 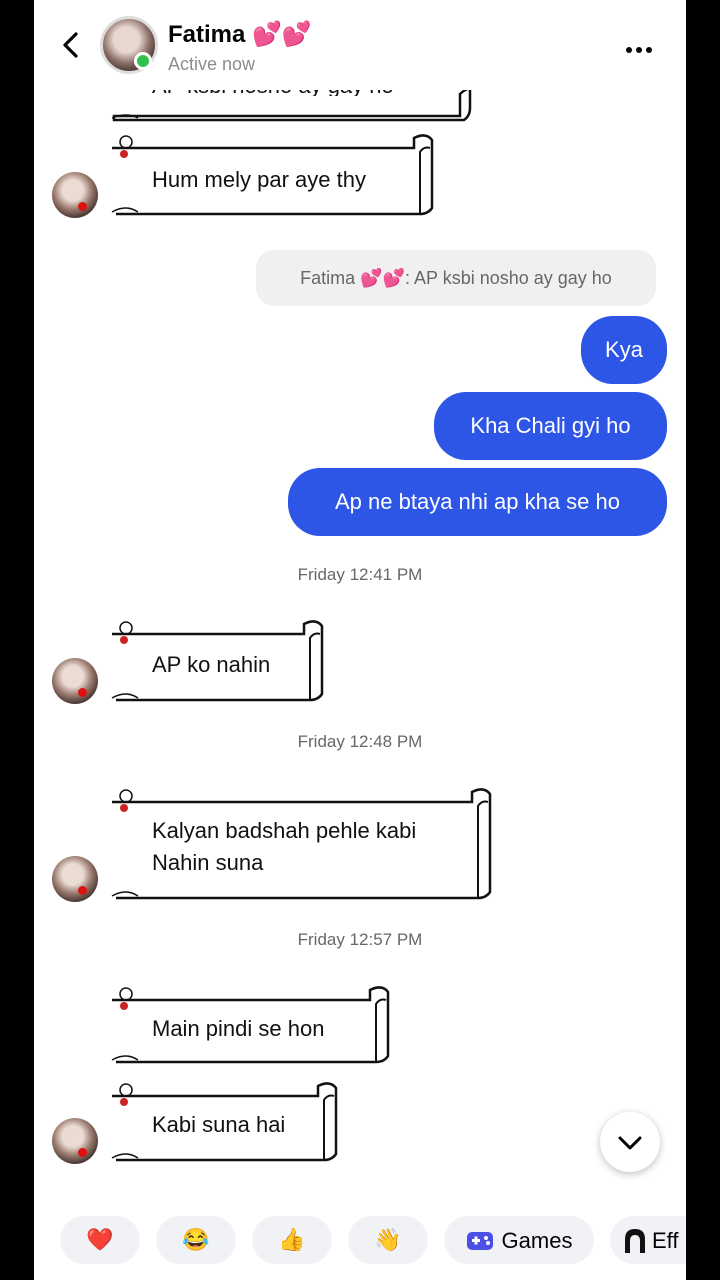 I want to click on more-options-icon, so click(x=643, y=46).